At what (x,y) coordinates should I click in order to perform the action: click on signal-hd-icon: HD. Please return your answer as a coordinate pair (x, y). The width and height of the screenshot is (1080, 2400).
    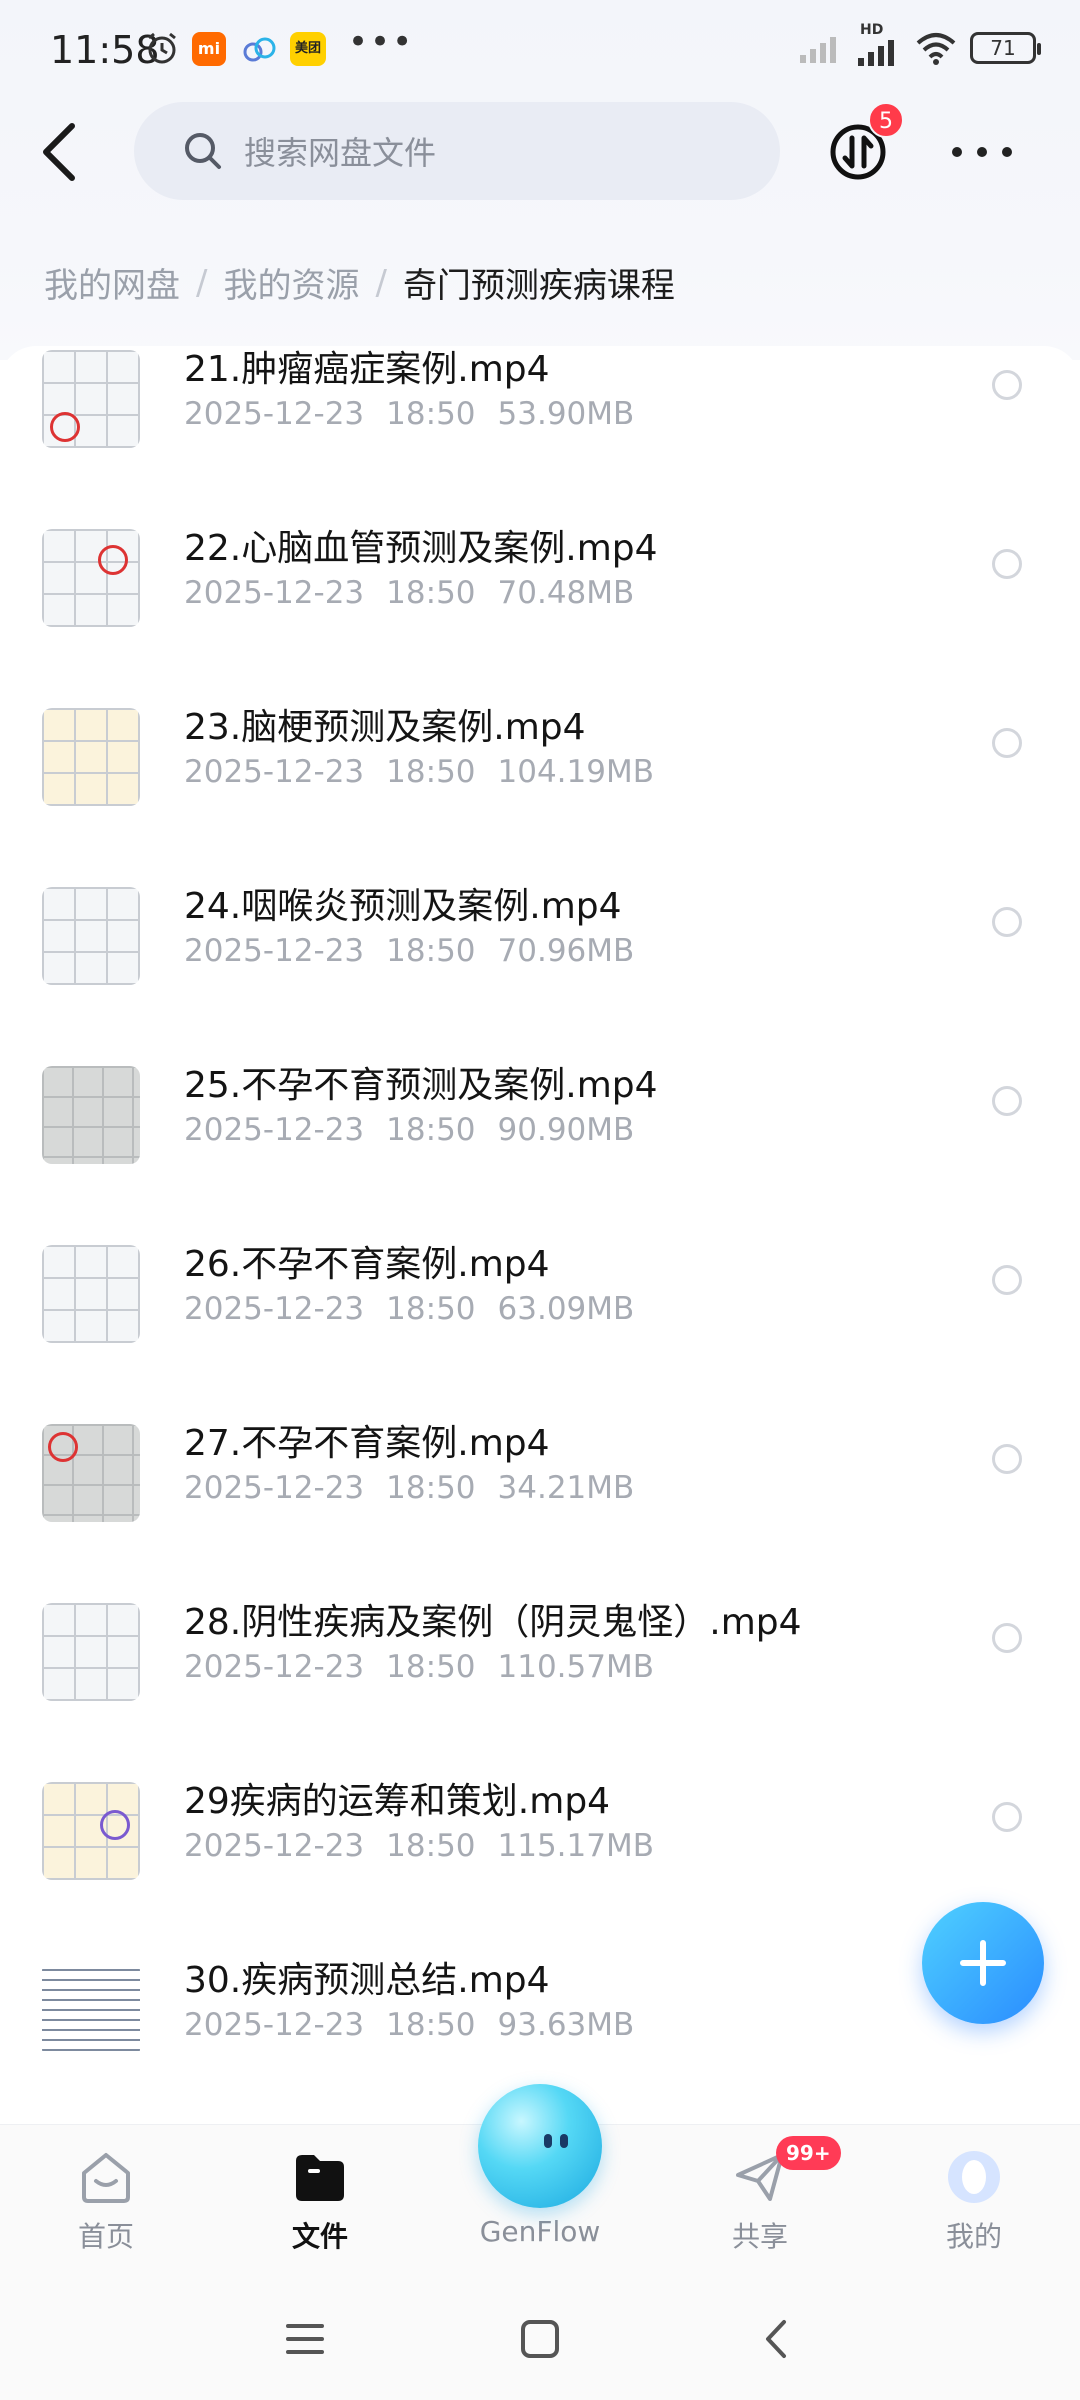
    Looking at the image, I should click on (879, 44).